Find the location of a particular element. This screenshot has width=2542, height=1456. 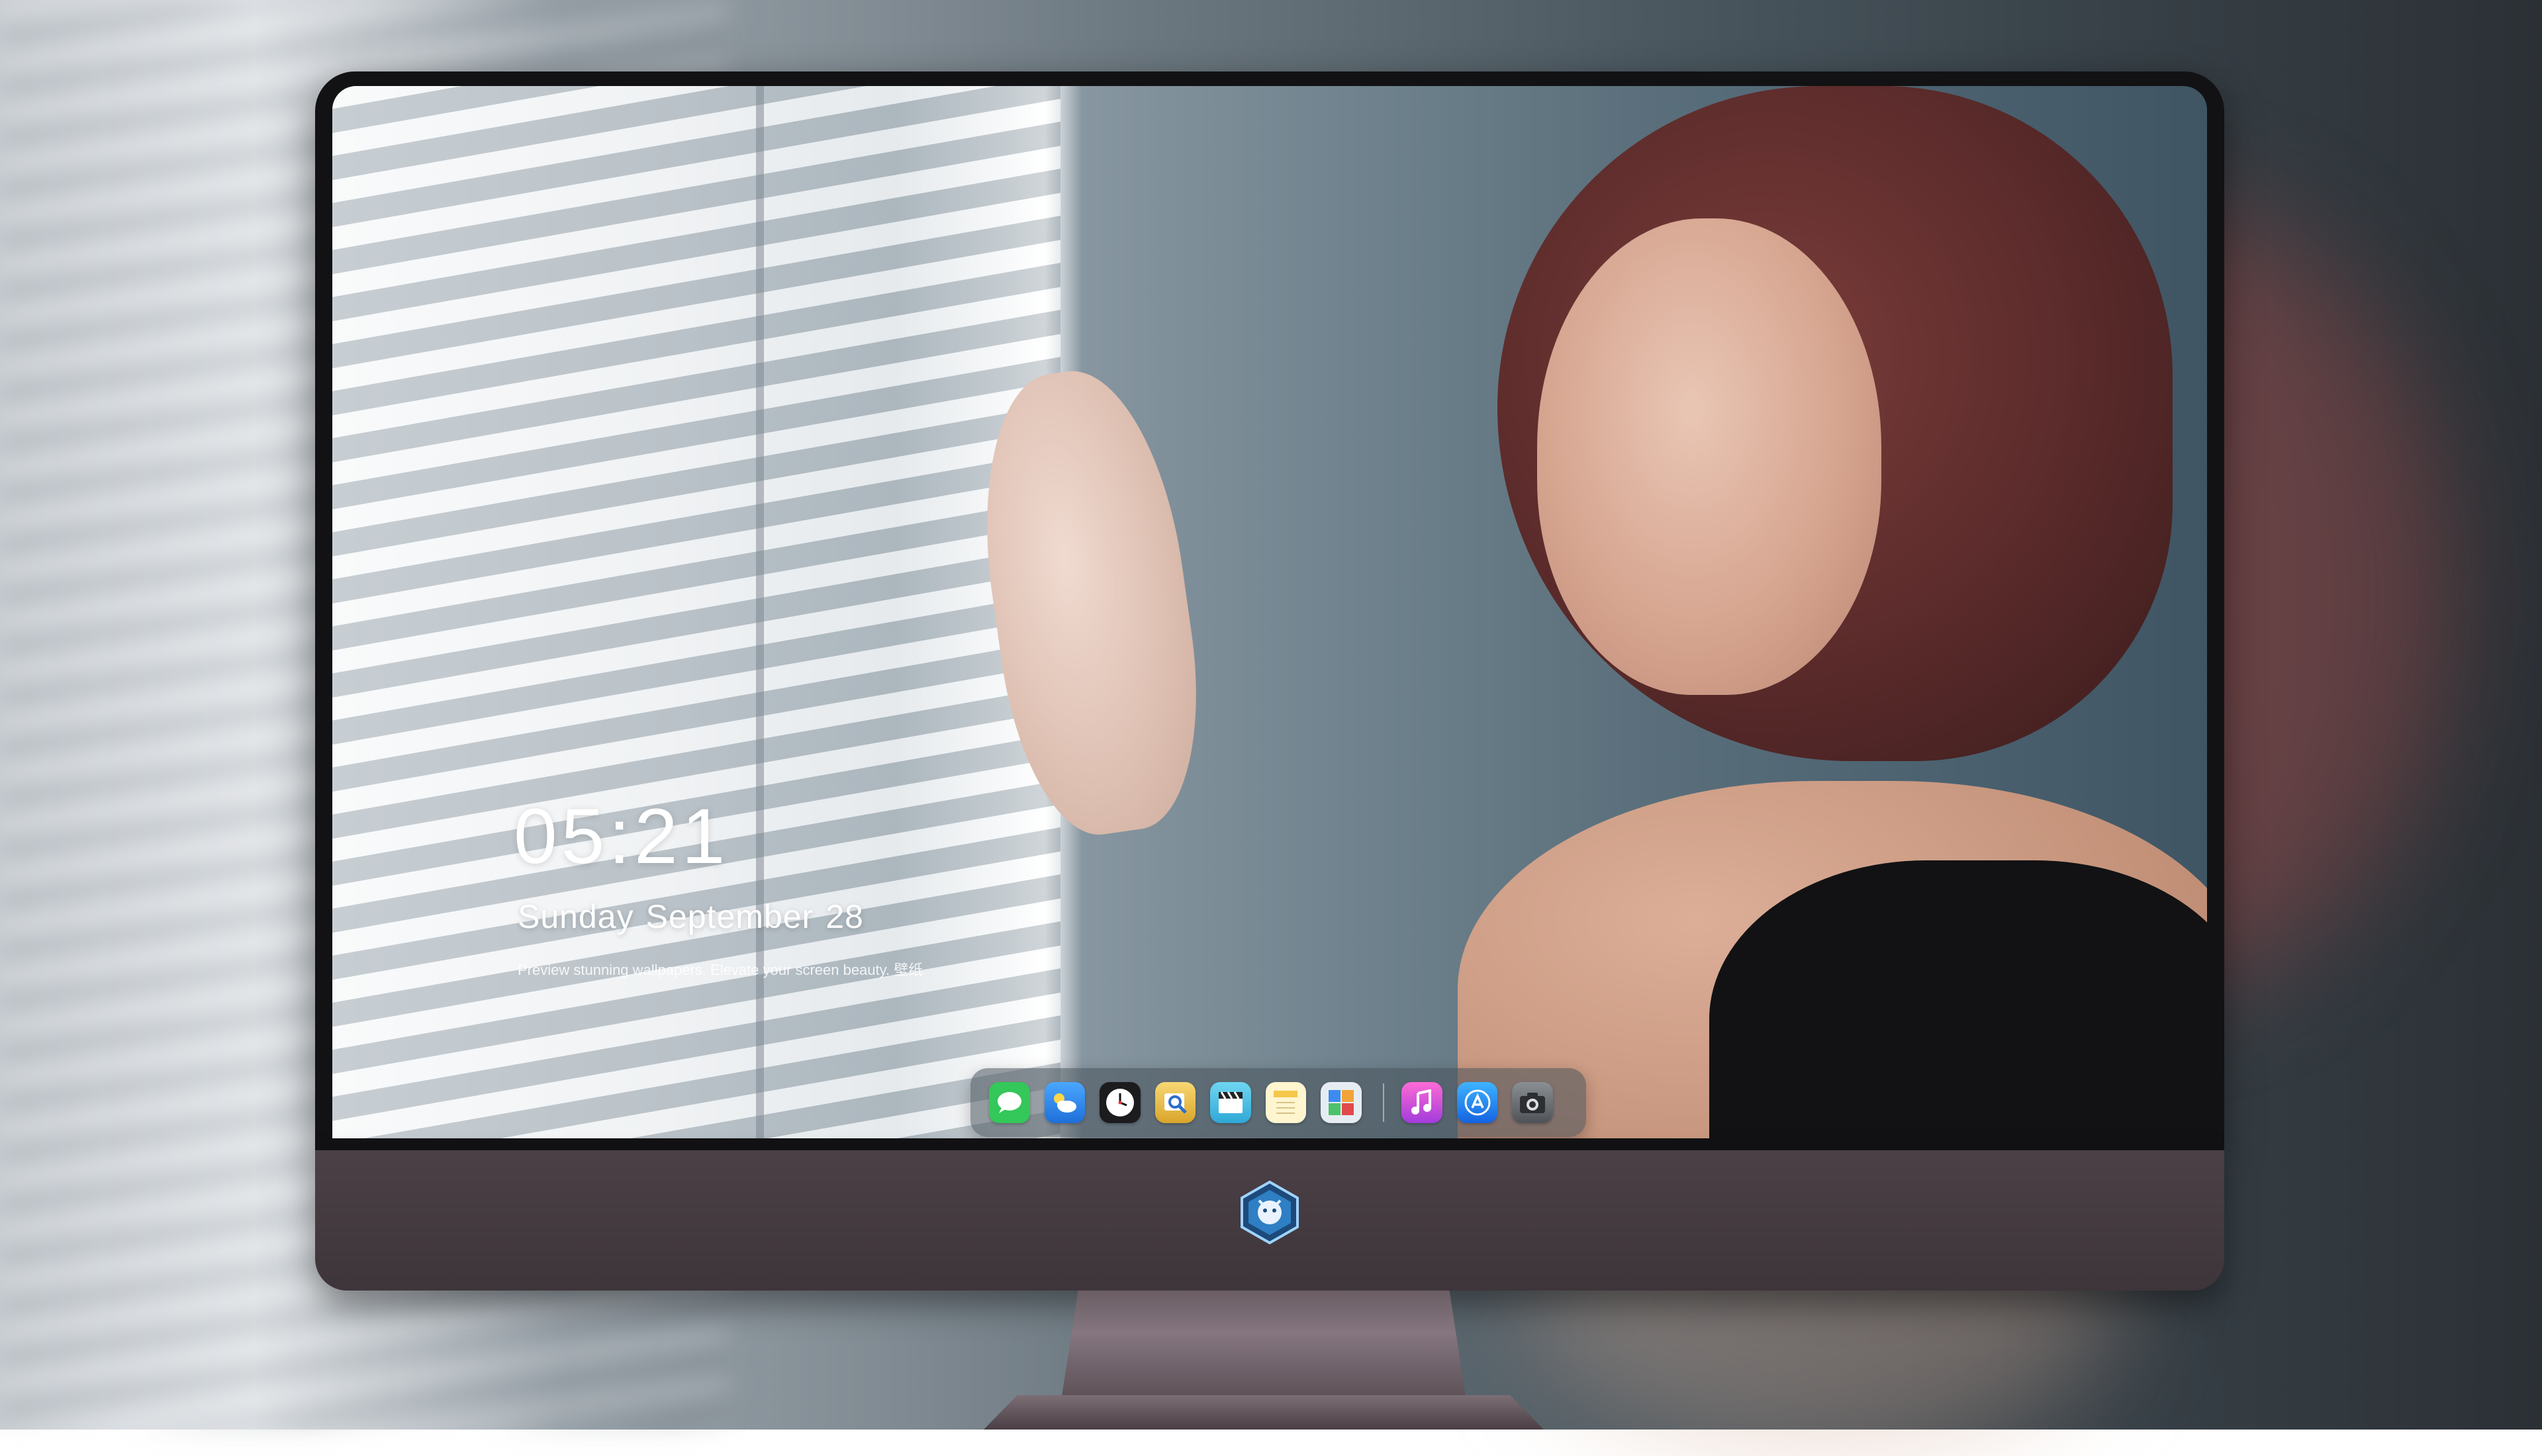

wallpaper-face is located at coordinates (1709, 456).